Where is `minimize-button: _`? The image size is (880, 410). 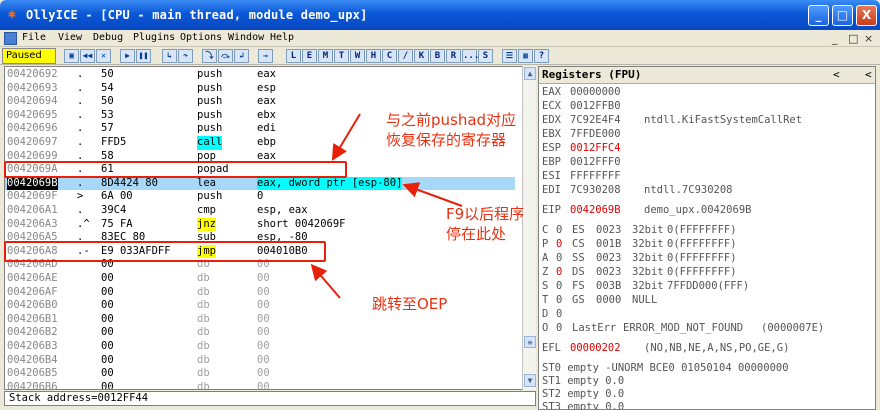 minimize-button: _ is located at coordinates (818, 15).